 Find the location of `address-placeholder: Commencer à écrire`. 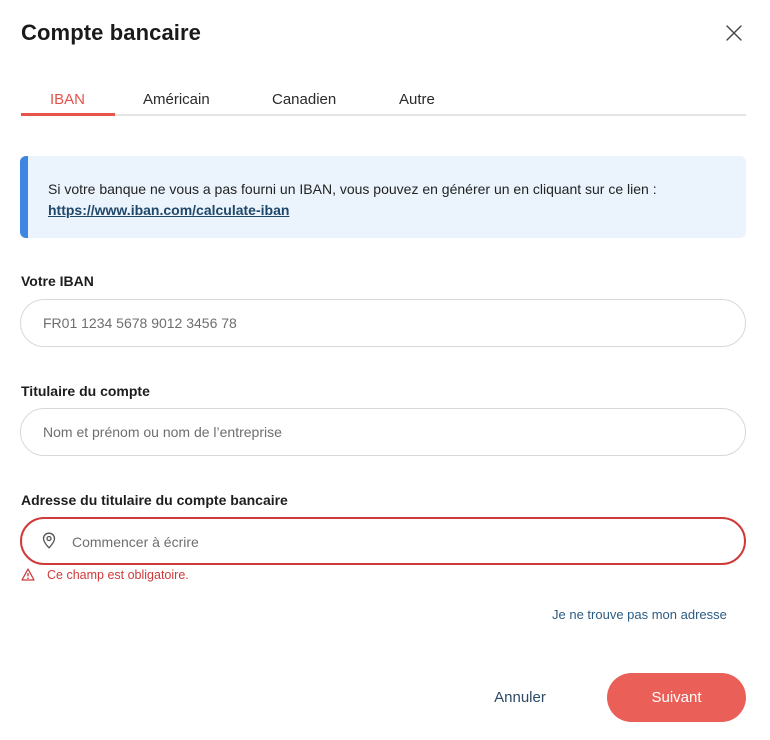

address-placeholder: Commencer à écrire is located at coordinates (135, 542).